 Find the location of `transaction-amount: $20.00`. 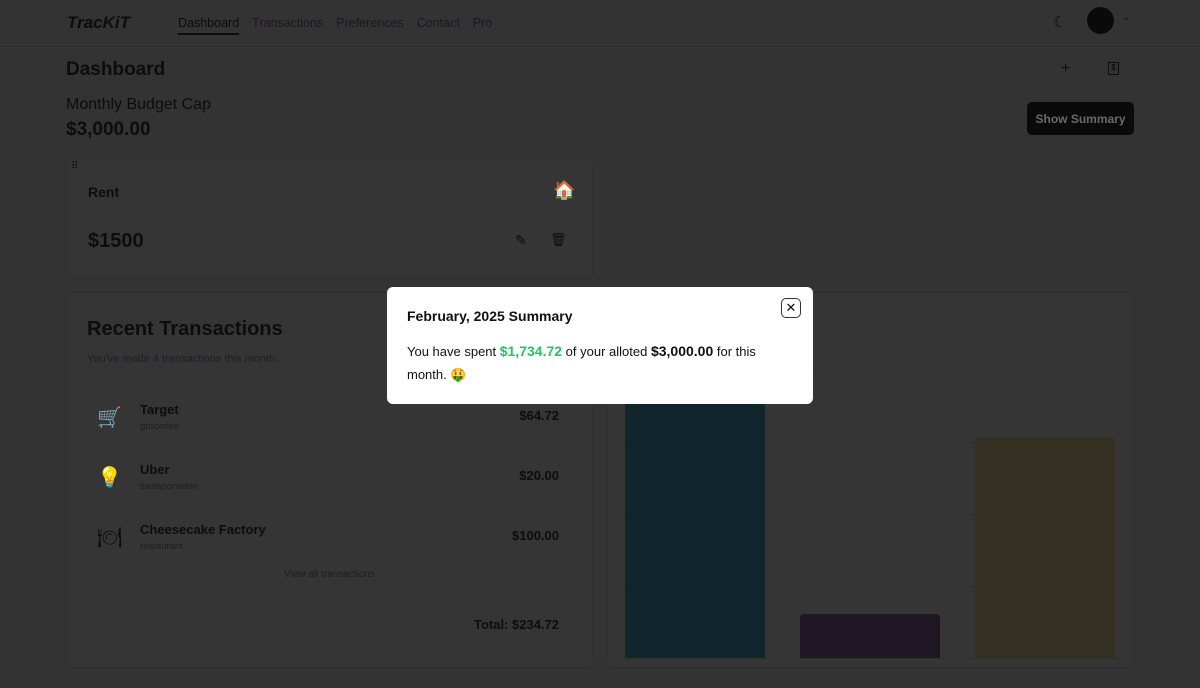

transaction-amount: $20.00 is located at coordinates (539, 475).